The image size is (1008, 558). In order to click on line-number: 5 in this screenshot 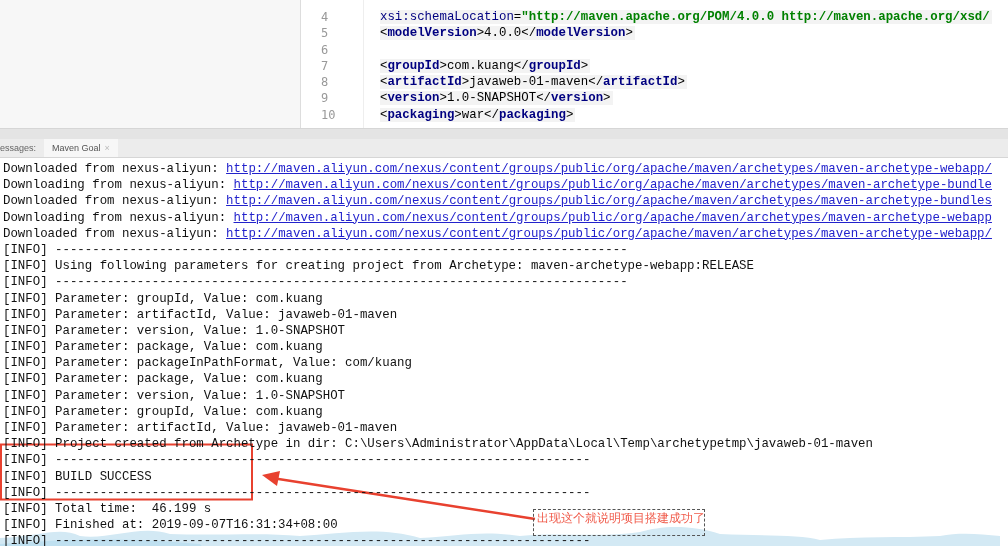, I will do `click(325, 33)`.